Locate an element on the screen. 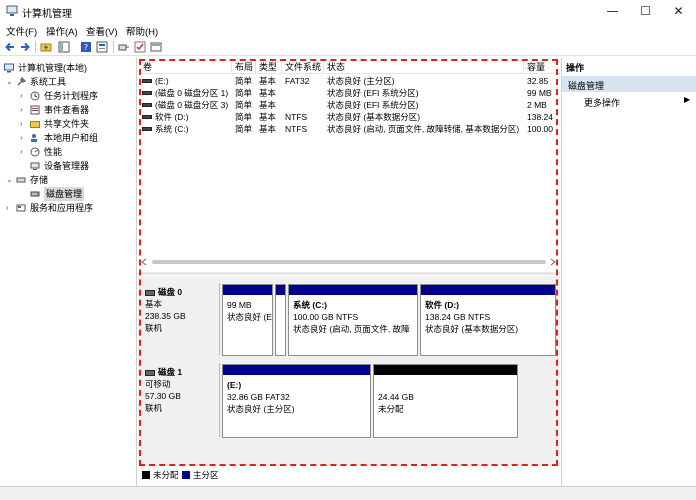 The width and height of the screenshot is (696, 500). computer-management-icon is located at coordinates (12, 10).